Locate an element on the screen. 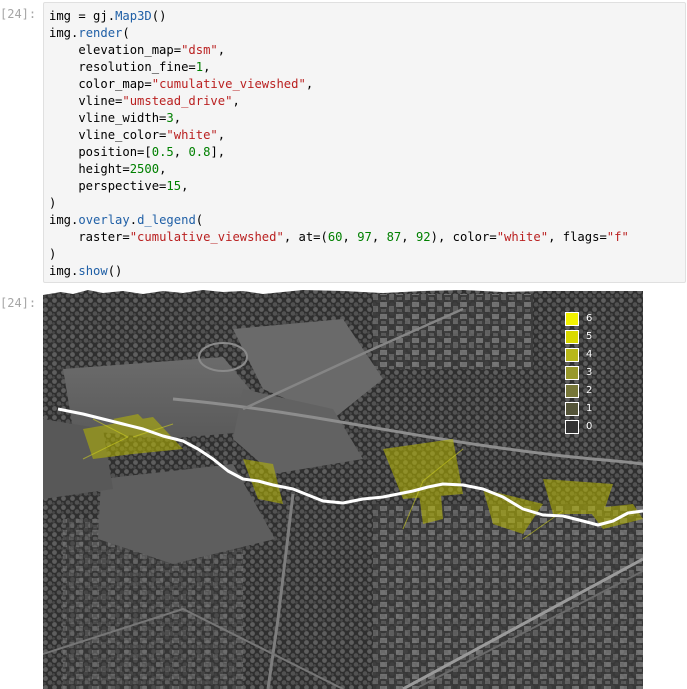  code-token: 87 is located at coordinates (394, 237).